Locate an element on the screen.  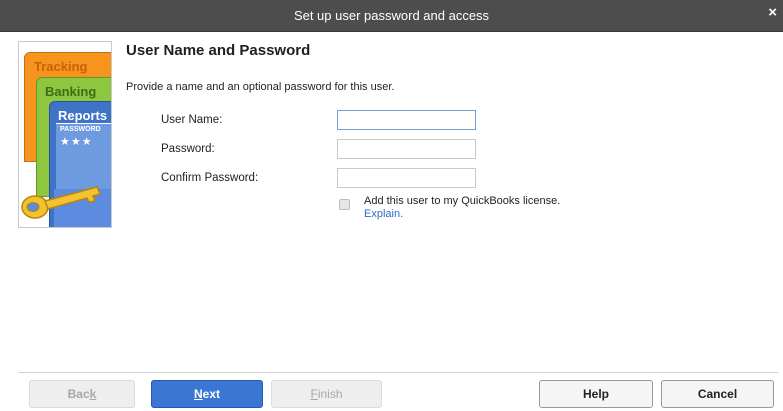
user-name-label: User Name: is located at coordinates (192, 120).